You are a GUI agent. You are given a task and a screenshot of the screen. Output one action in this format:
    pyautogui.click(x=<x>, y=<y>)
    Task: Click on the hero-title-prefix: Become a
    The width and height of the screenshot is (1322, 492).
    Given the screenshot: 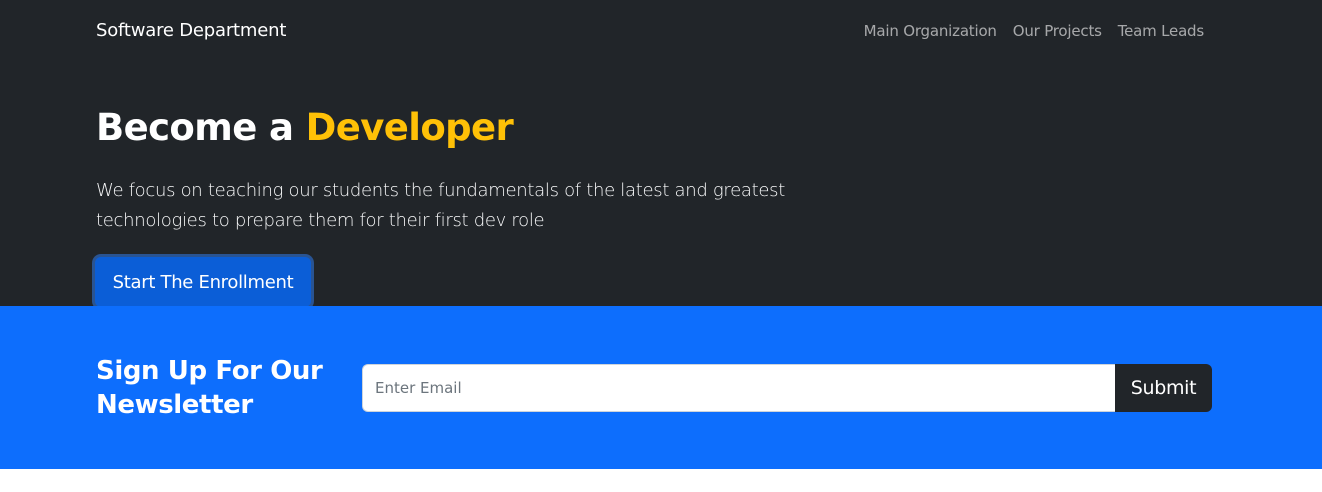 What is the action you would take?
    pyautogui.click(x=201, y=127)
    